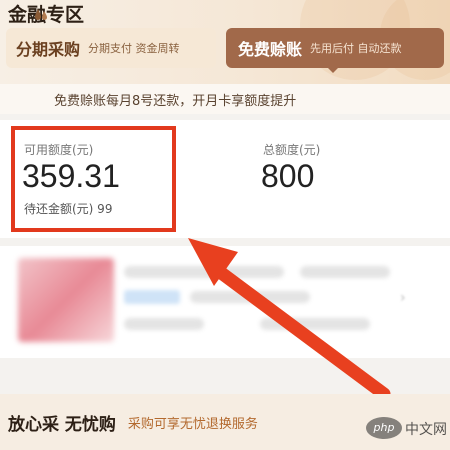  What do you see at coordinates (62, 424) in the screenshot?
I see `worry-free-title: 放心采 无忧购` at bounding box center [62, 424].